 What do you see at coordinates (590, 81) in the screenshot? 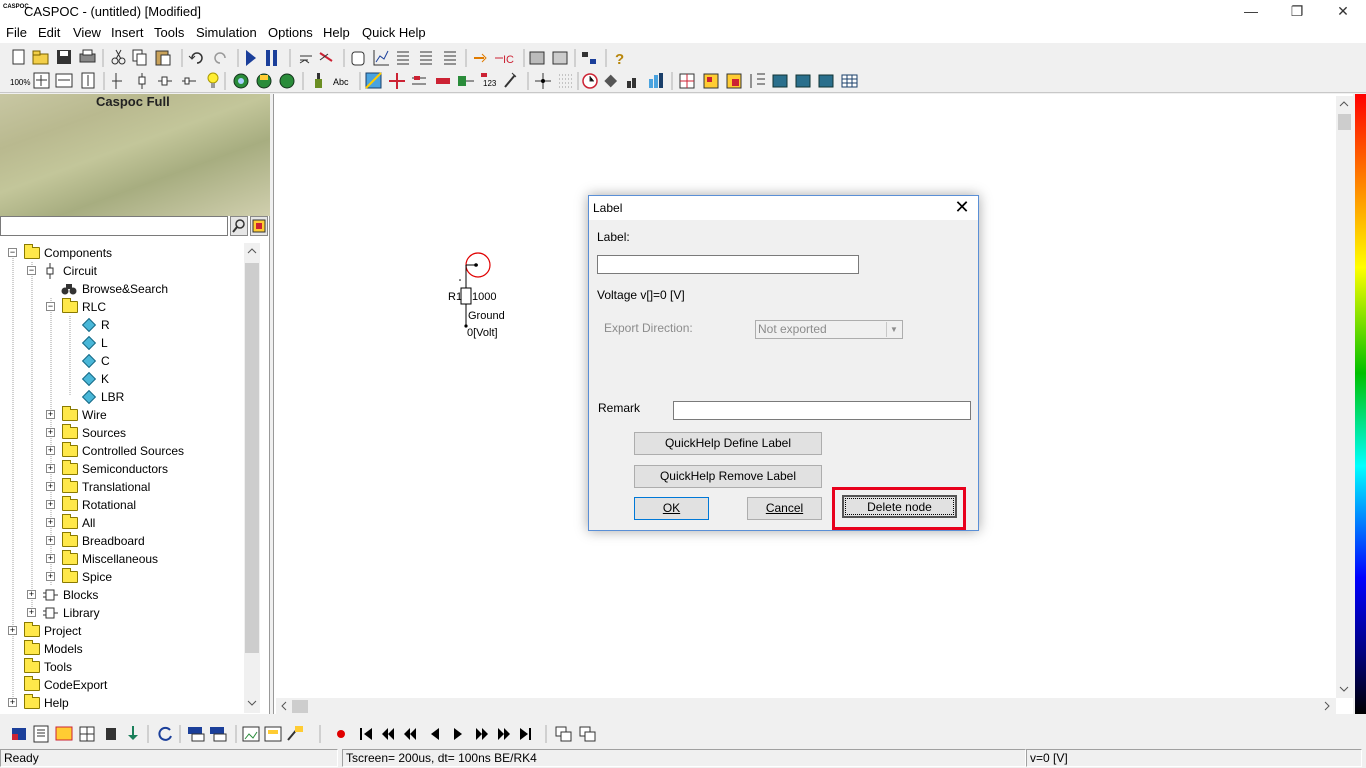
I see `clock-icon` at bounding box center [590, 81].